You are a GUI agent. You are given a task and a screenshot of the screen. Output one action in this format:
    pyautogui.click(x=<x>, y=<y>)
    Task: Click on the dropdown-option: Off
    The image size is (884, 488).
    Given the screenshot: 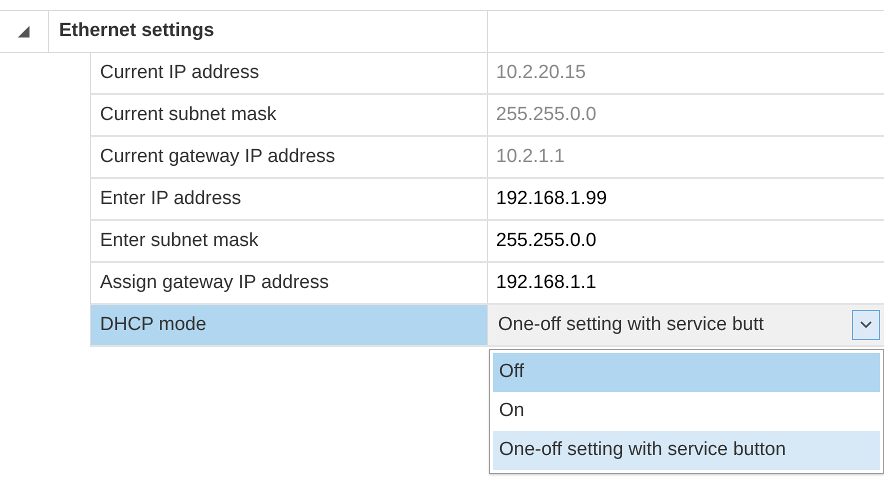 What is the action you would take?
    pyautogui.click(x=686, y=372)
    